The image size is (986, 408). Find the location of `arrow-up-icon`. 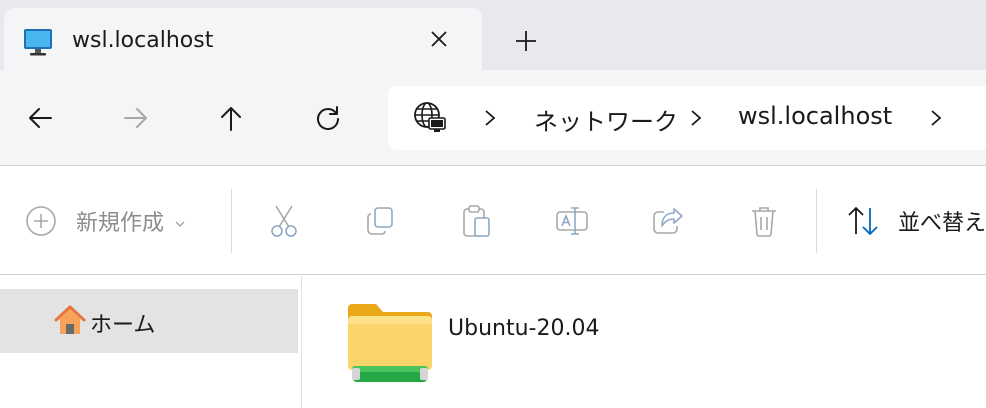

arrow-up-icon is located at coordinates (231, 118).